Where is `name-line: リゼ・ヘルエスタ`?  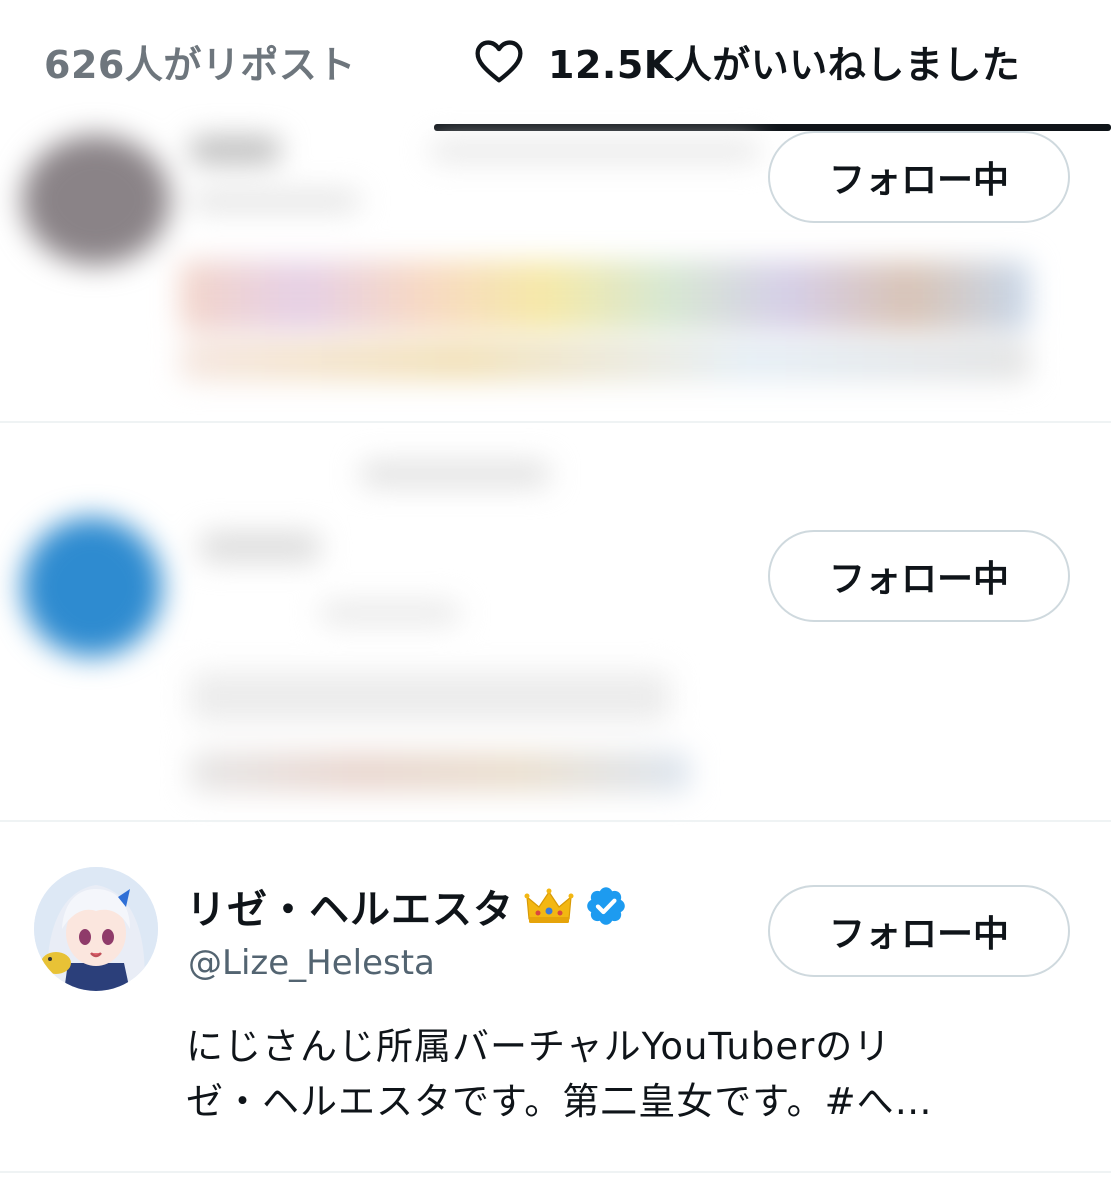
name-line: リゼ・ヘルエスタ is located at coordinates (407, 906).